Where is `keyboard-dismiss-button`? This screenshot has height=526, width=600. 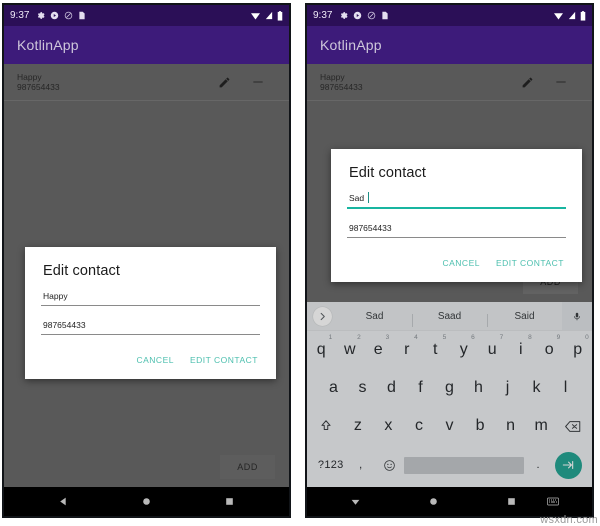
keyboard-dismiss-button is located at coordinates (355, 501).